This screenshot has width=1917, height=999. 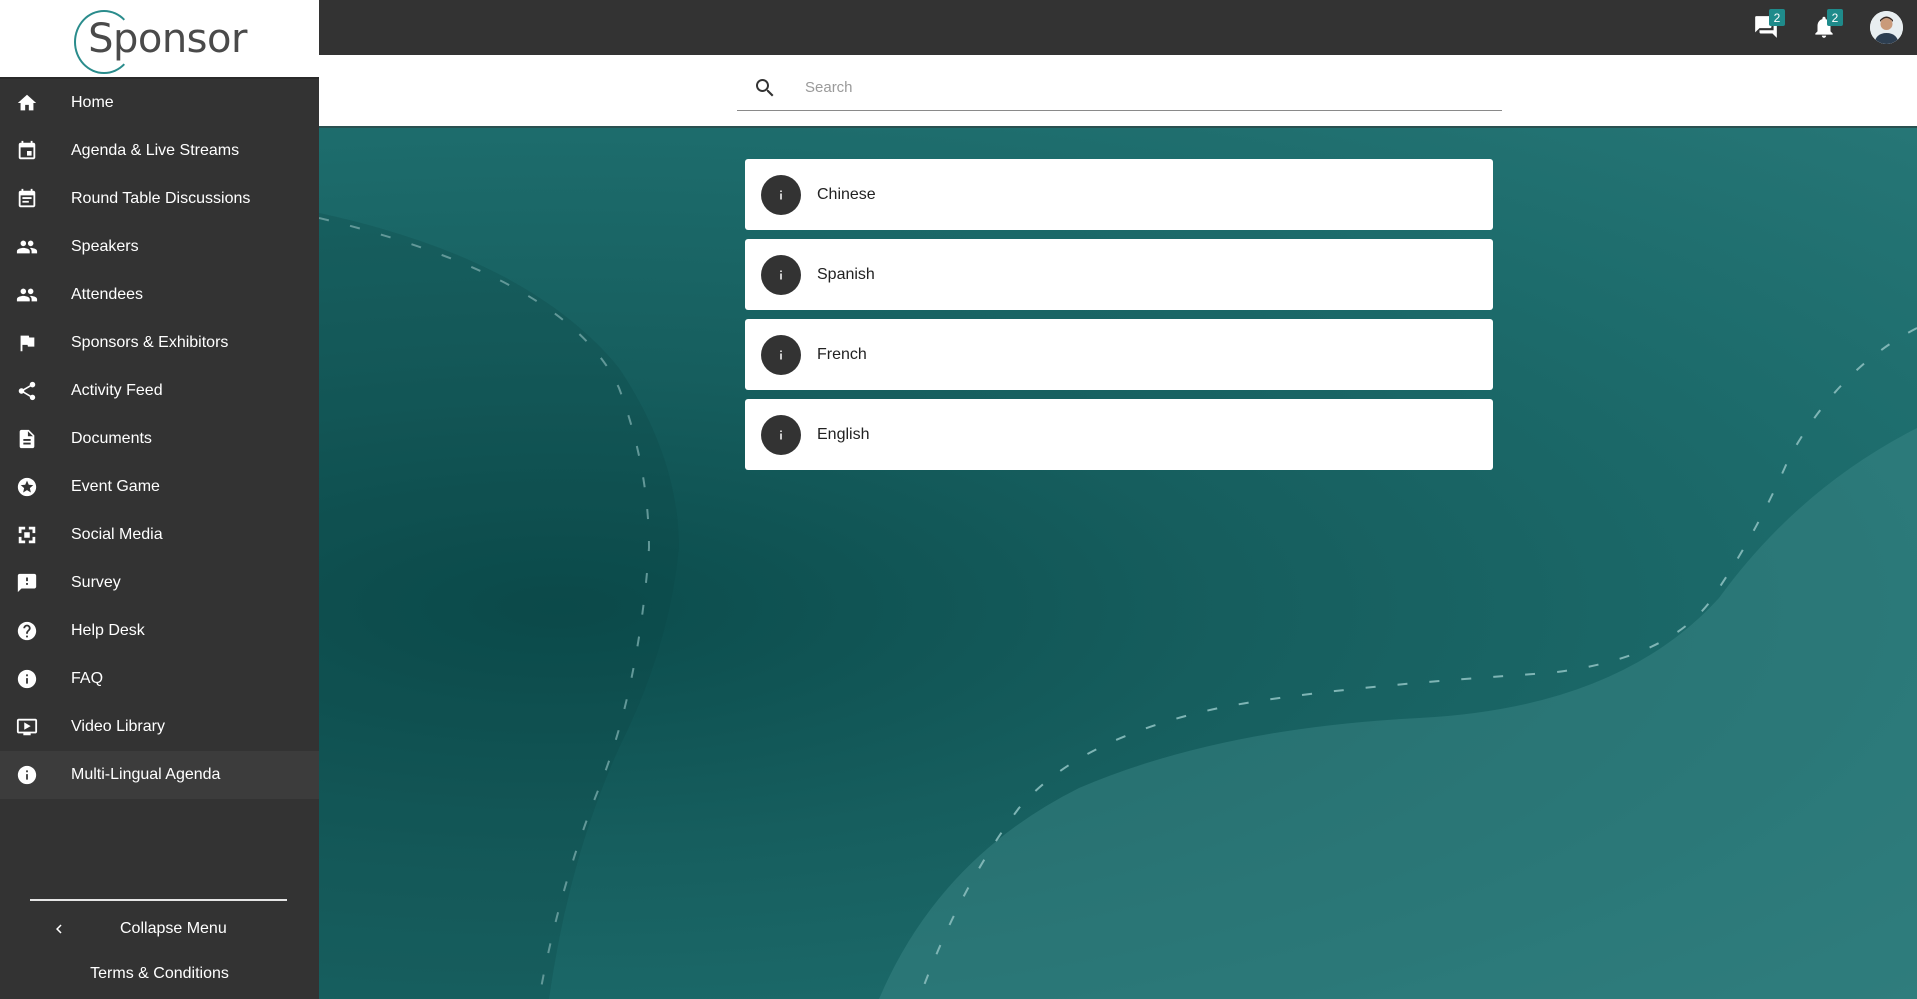 What do you see at coordinates (27, 439) in the screenshot?
I see `document-icon` at bounding box center [27, 439].